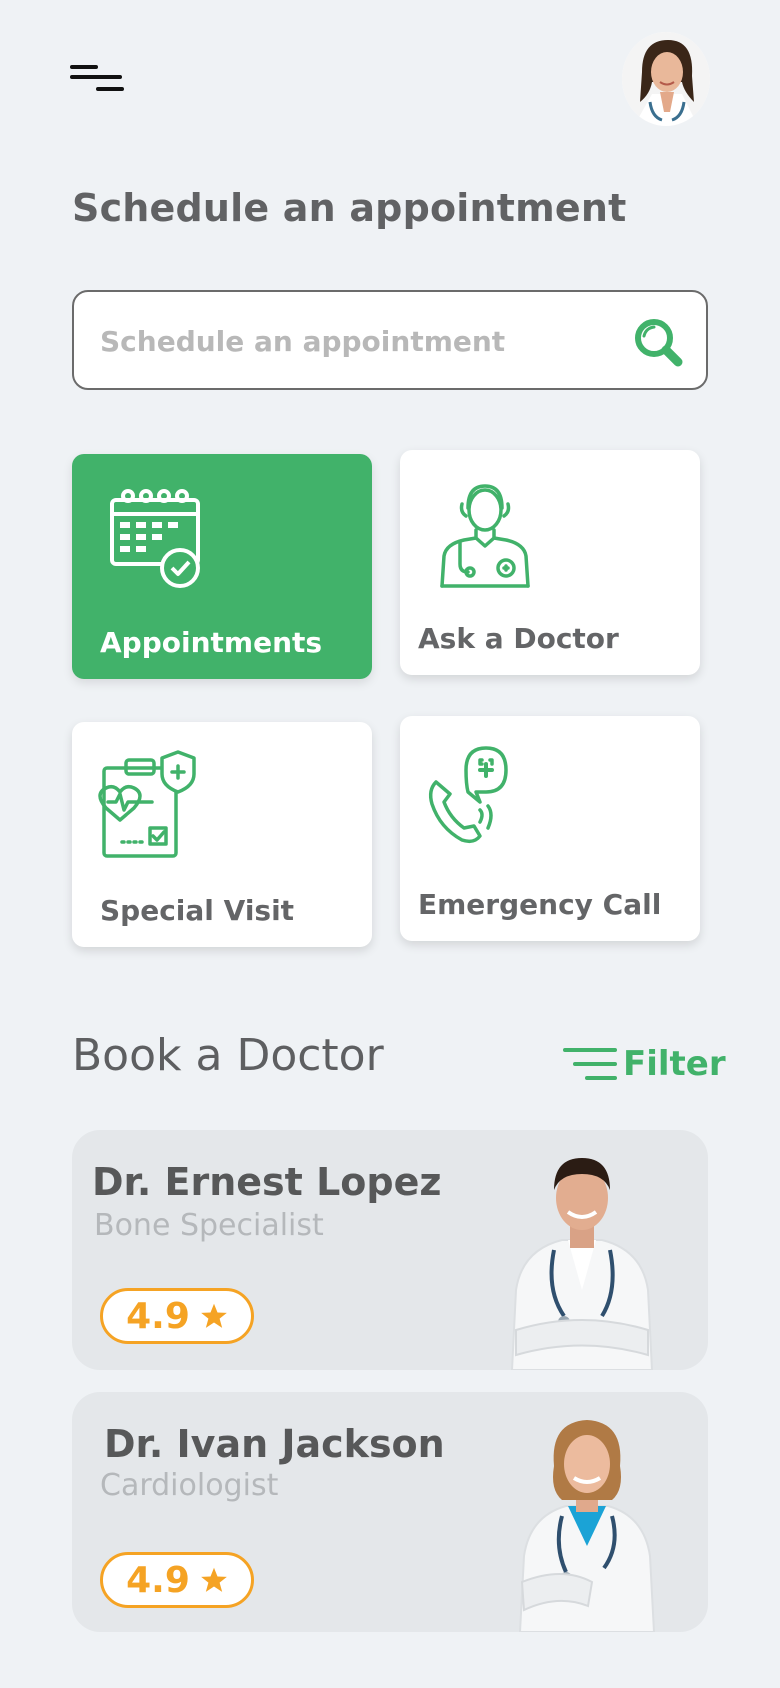  I want to click on doctor-card: Dr. Ivan Jackson Cardiologist 4.9, so click(390, 1512).